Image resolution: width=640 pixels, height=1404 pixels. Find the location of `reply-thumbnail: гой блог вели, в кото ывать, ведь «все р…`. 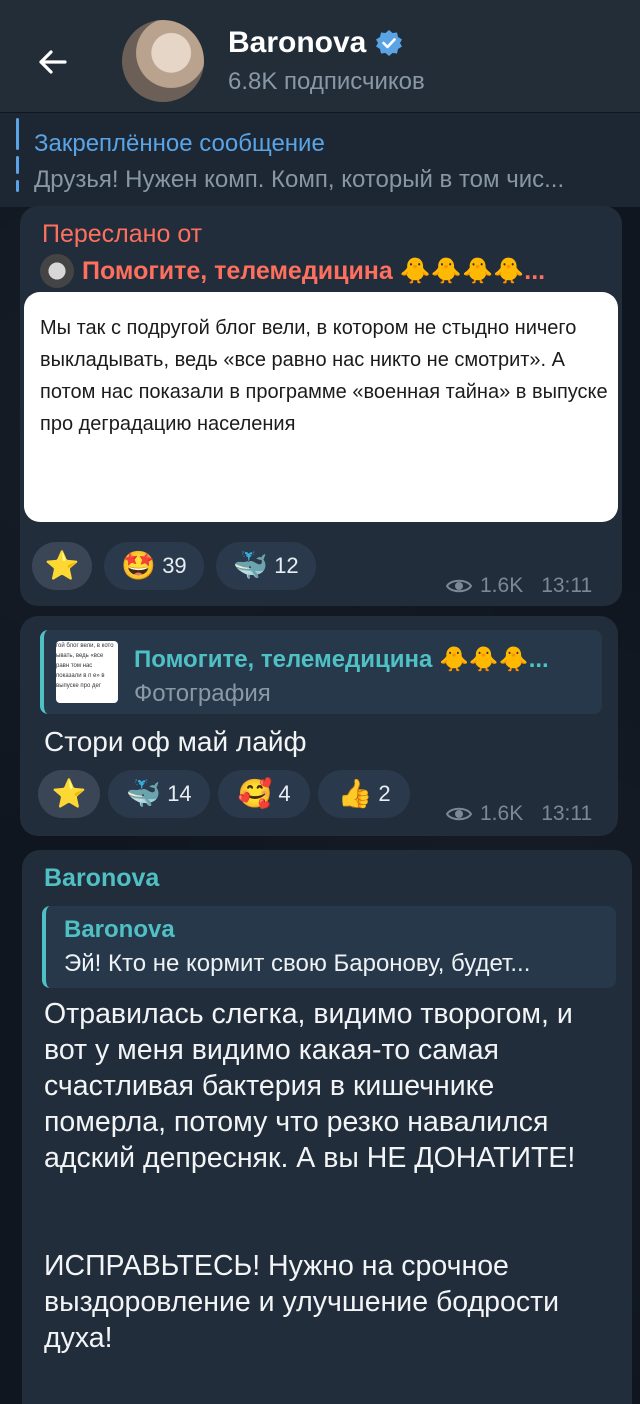

reply-thumbnail: гой блог вели, в кото ывать, ведь «все р… is located at coordinates (87, 672).